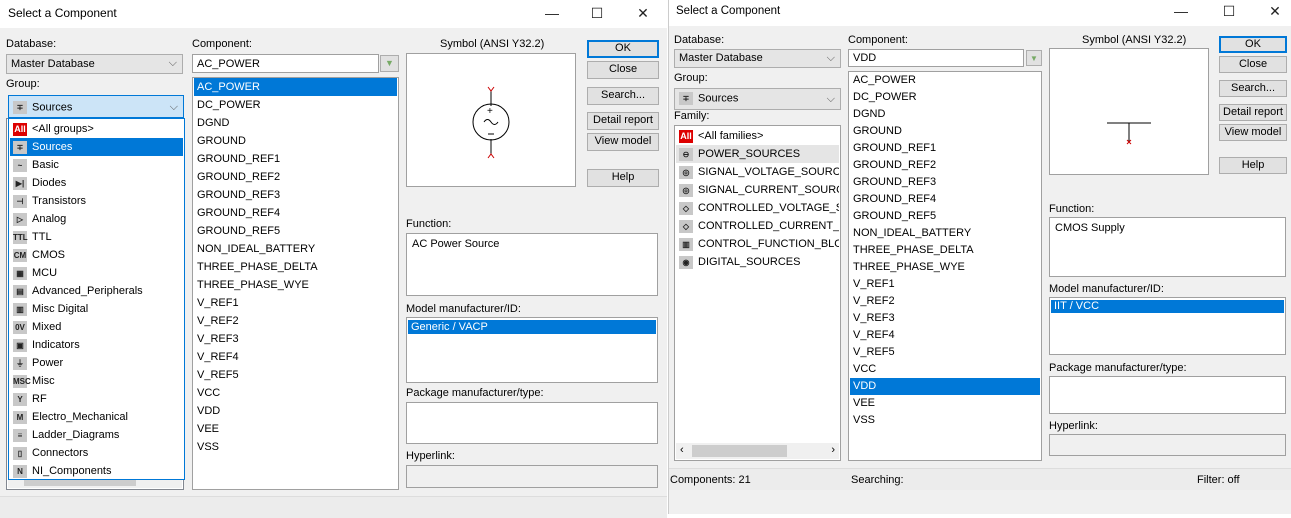 The width and height of the screenshot is (1291, 518). Describe the element at coordinates (295, 123) in the screenshot. I see `component-row: DGND` at that location.